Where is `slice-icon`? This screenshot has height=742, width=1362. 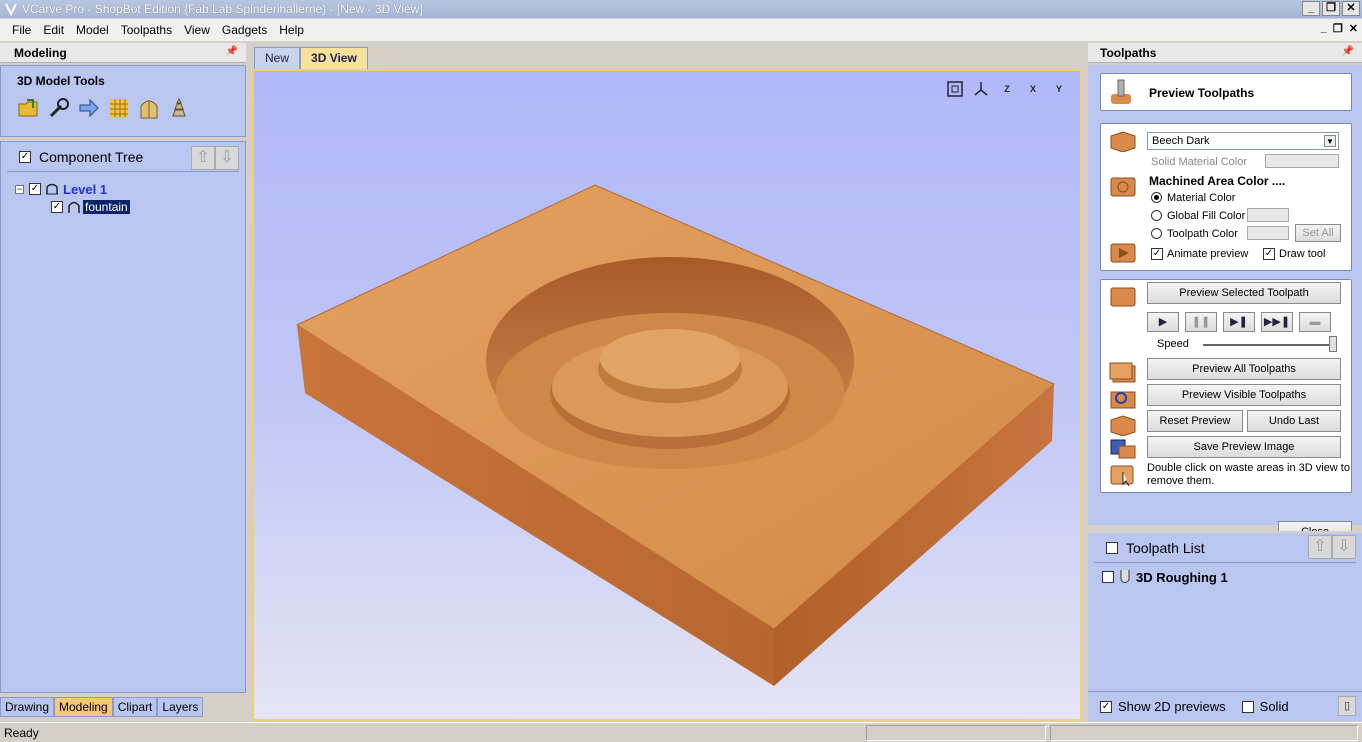 slice-icon is located at coordinates (179, 108).